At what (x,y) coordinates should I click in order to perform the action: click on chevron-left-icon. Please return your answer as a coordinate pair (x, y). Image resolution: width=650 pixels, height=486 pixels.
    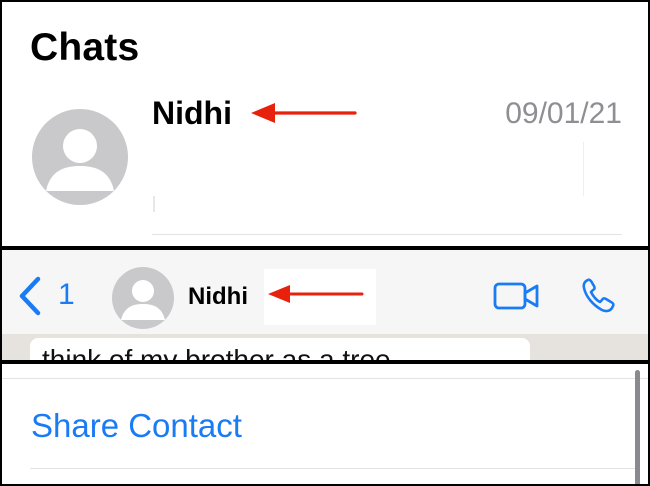
    Looking at the image, I should click on (30, 296).